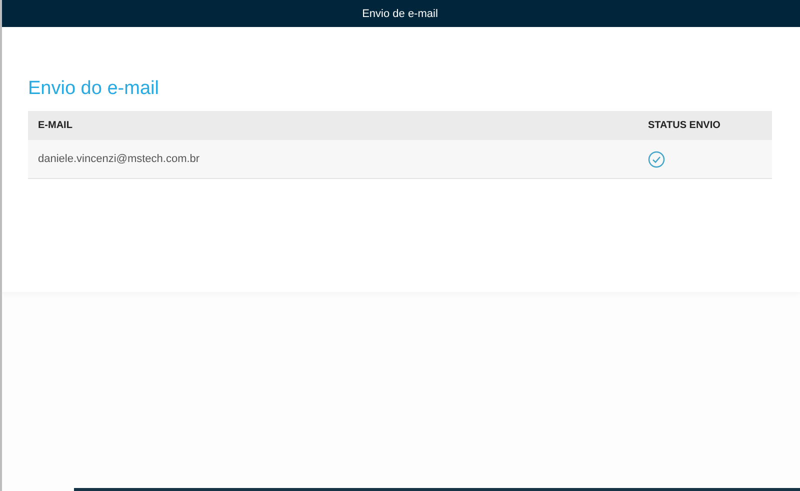 The width and height of the screenshot is (800, 491). Describe the element at coordinates (400, 14) in the screenshot. I see `window-title: Envio de e-mail` at that location.